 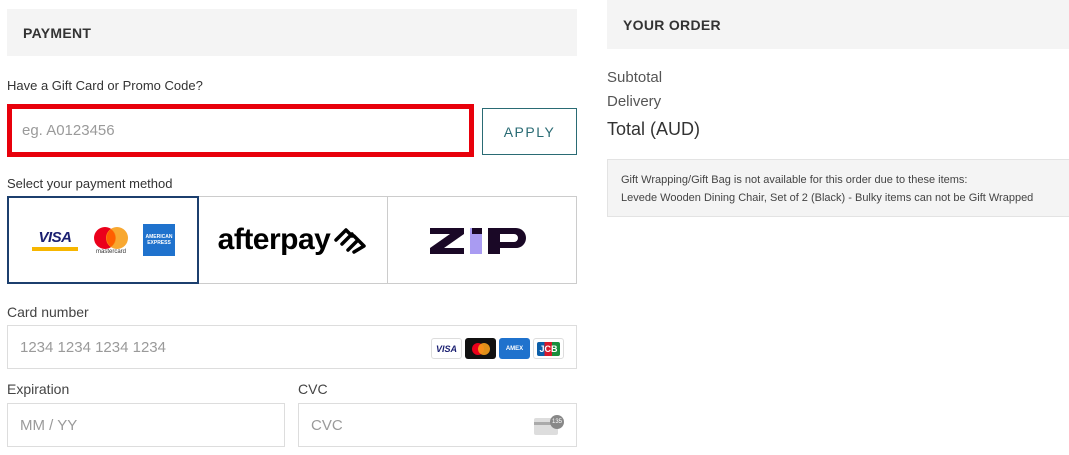 What do you see at coordinates (292, 32) in the screenshot?
I see `payment-header: PAYMENT` at bounding box center [292, 32].